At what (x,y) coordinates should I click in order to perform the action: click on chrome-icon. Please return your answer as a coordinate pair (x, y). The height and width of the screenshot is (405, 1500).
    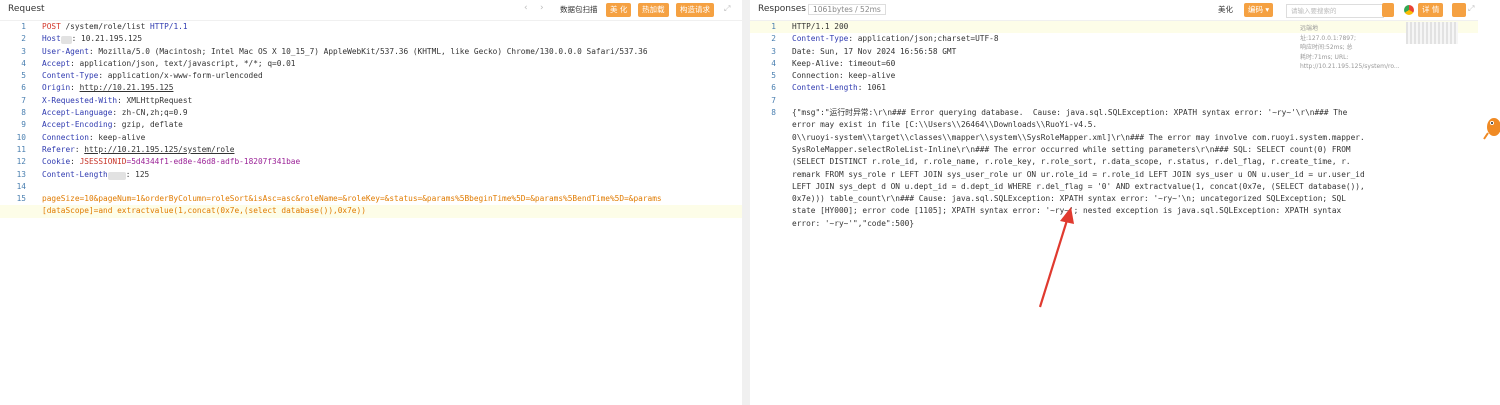
    Looking at the image, I should click on (1409, 10).